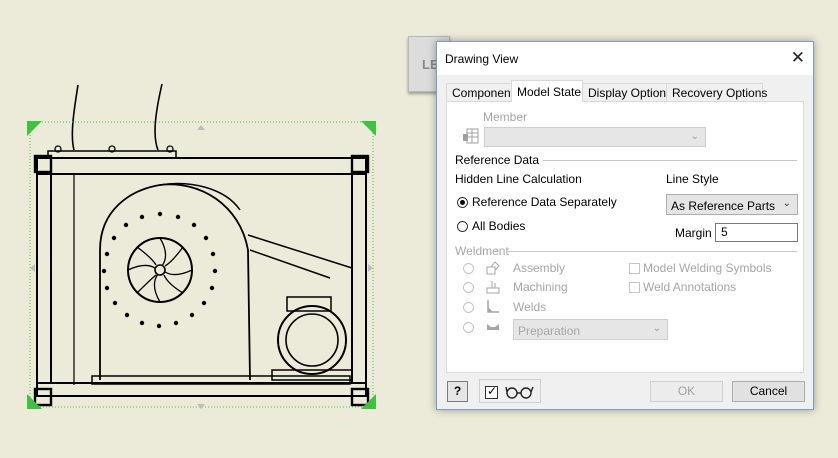  I want to click on machining-label: Machining, so click(540, 287).